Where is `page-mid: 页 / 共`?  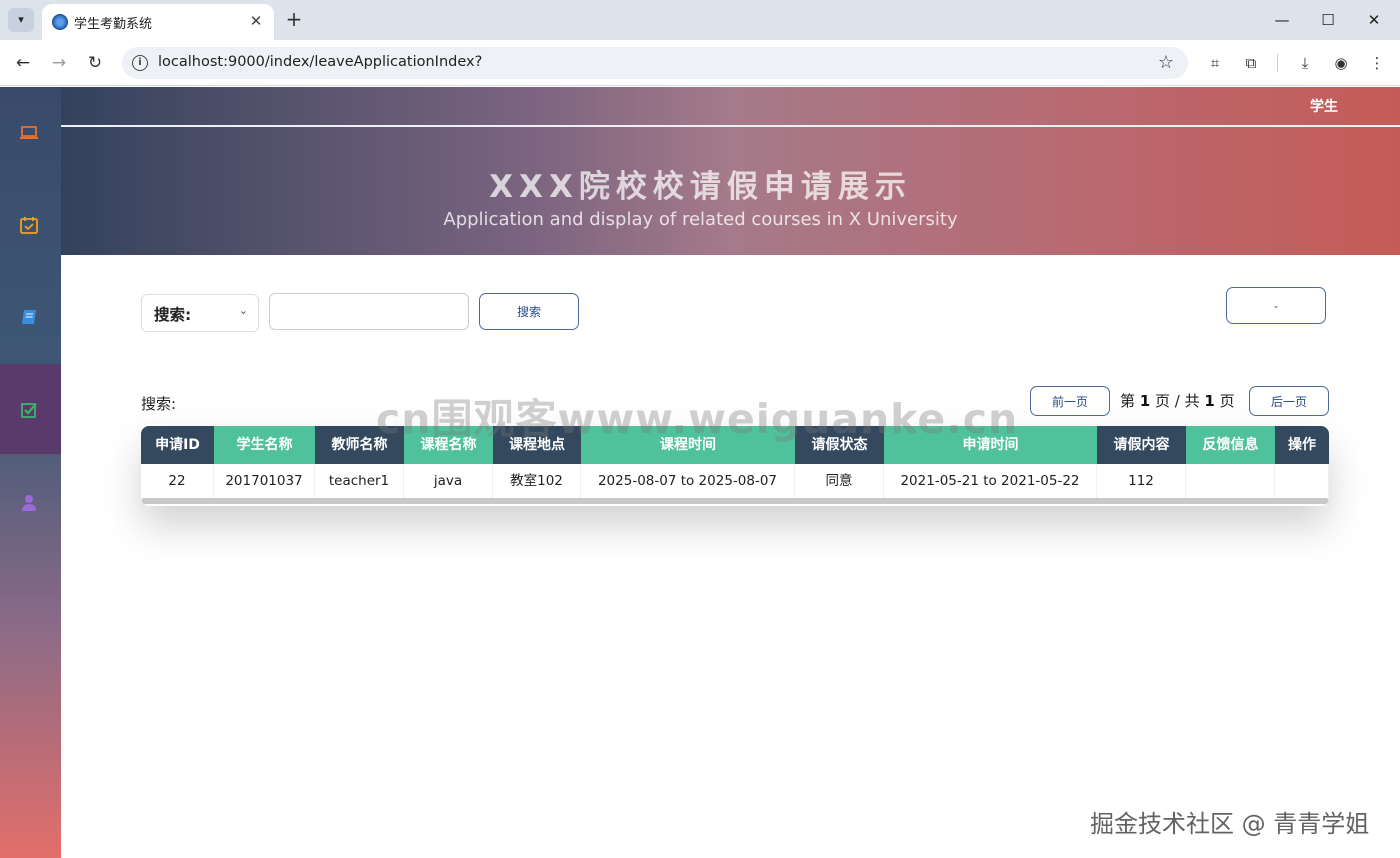 page-mid: 页 / 共 is located at coordinates (1177, 401).